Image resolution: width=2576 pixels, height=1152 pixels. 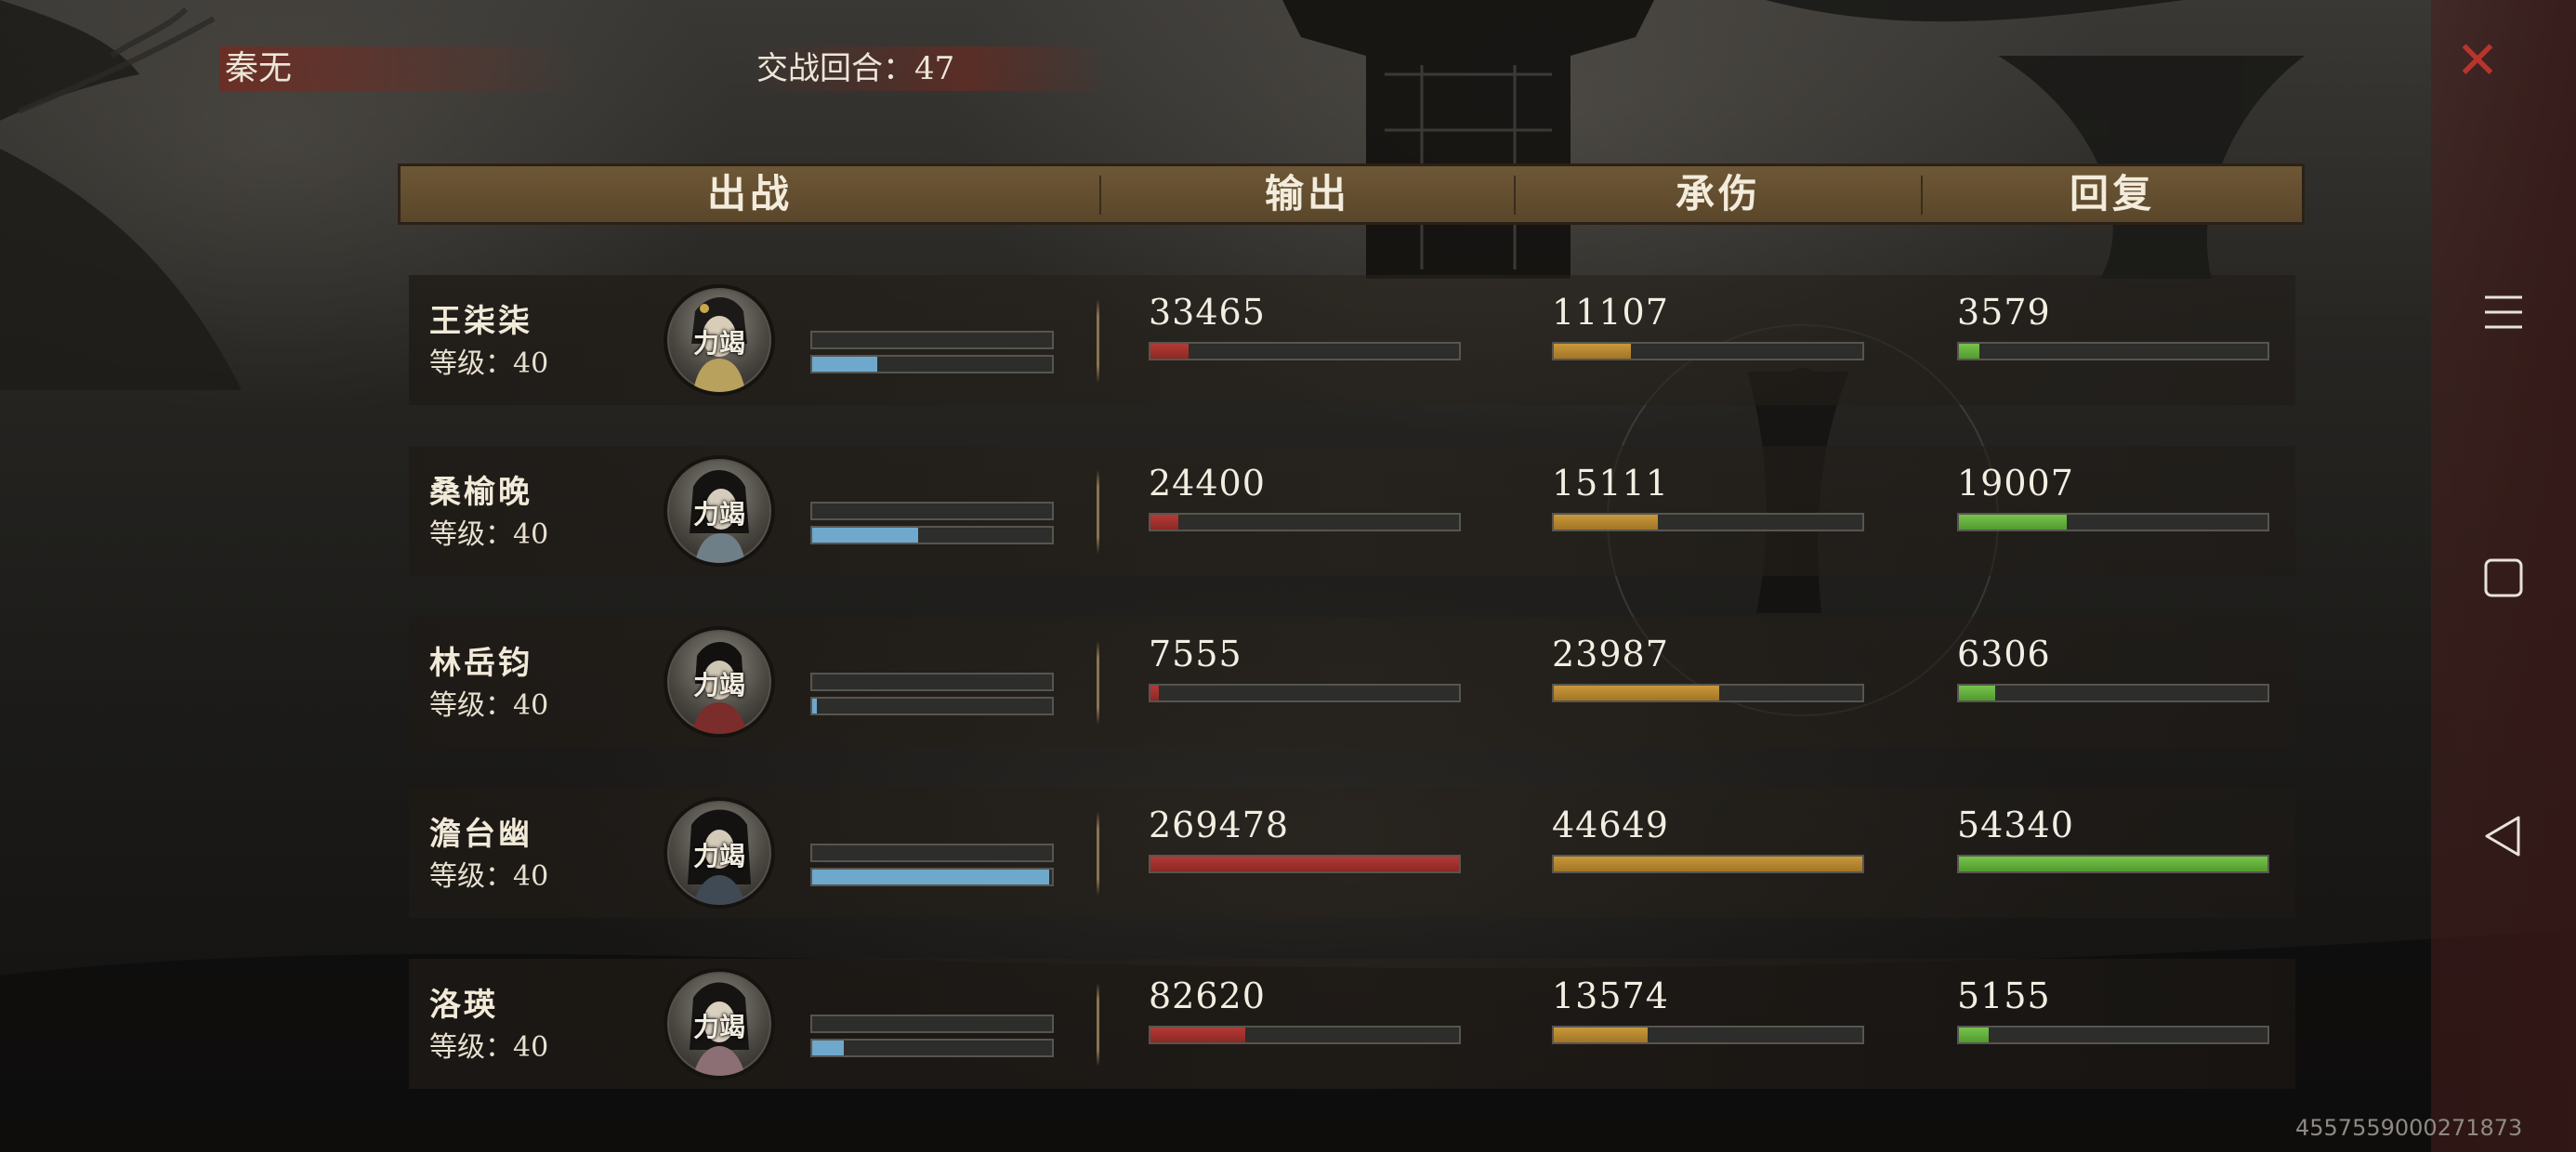 What do you see at coordinates (2503, 312) in the screenshot?
I see `menu-icon` at bounding box center [2503, 312].